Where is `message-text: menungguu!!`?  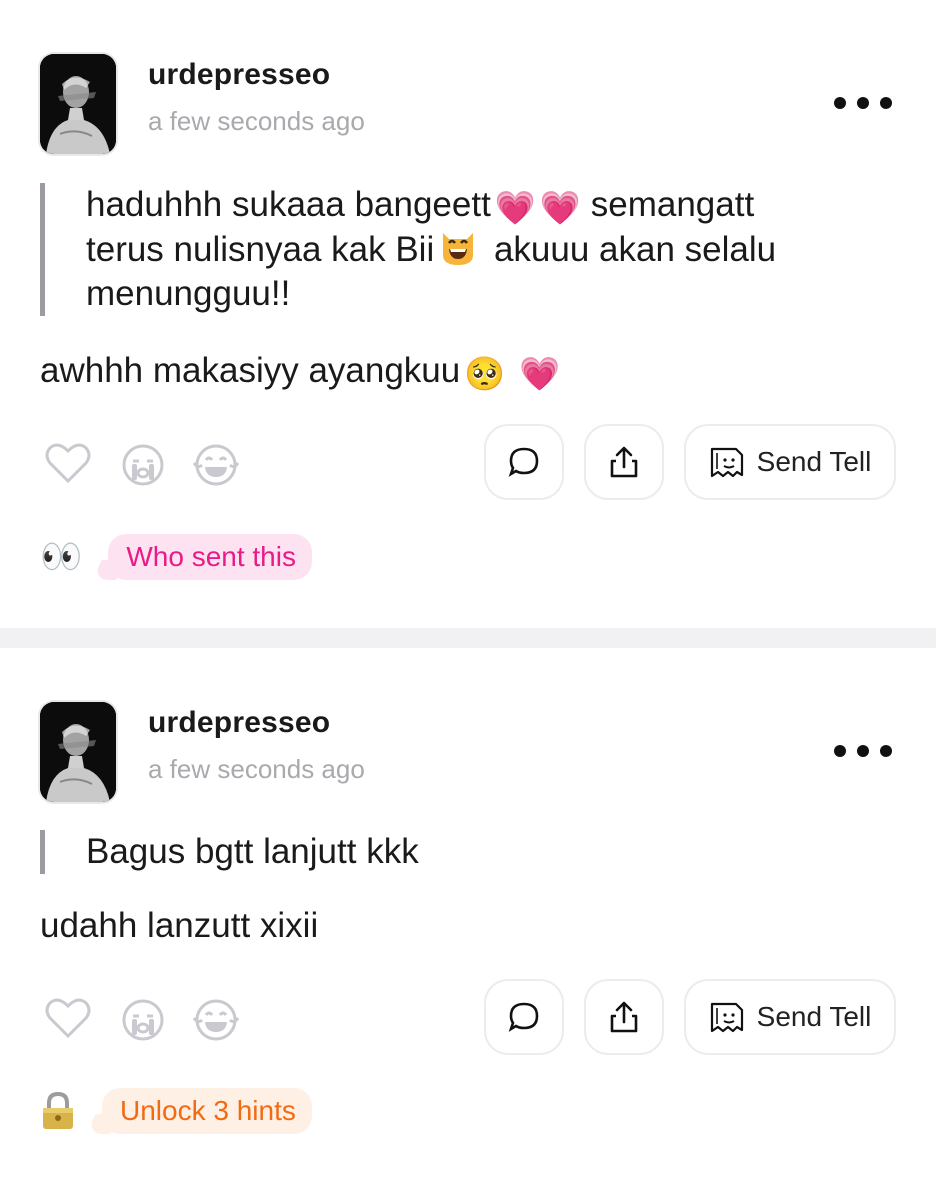
message-text: menungguu!! is located at coordinates (188, 293).